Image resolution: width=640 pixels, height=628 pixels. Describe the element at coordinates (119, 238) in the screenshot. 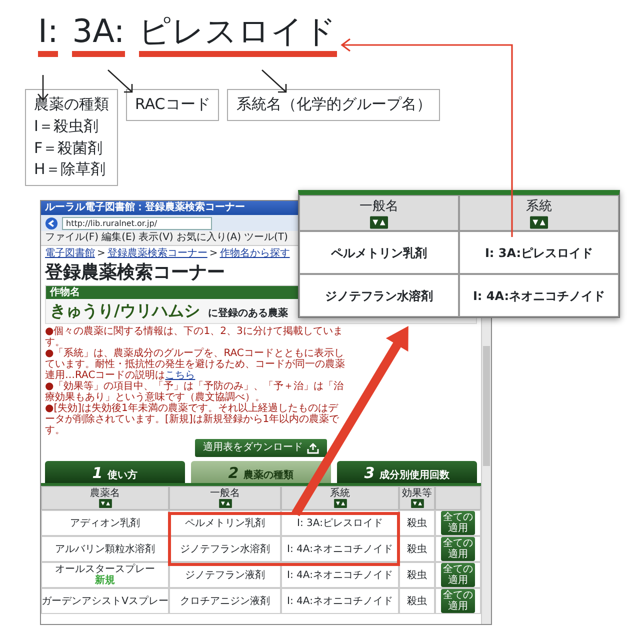

I see `menu-item: 編集(E)` at that location.